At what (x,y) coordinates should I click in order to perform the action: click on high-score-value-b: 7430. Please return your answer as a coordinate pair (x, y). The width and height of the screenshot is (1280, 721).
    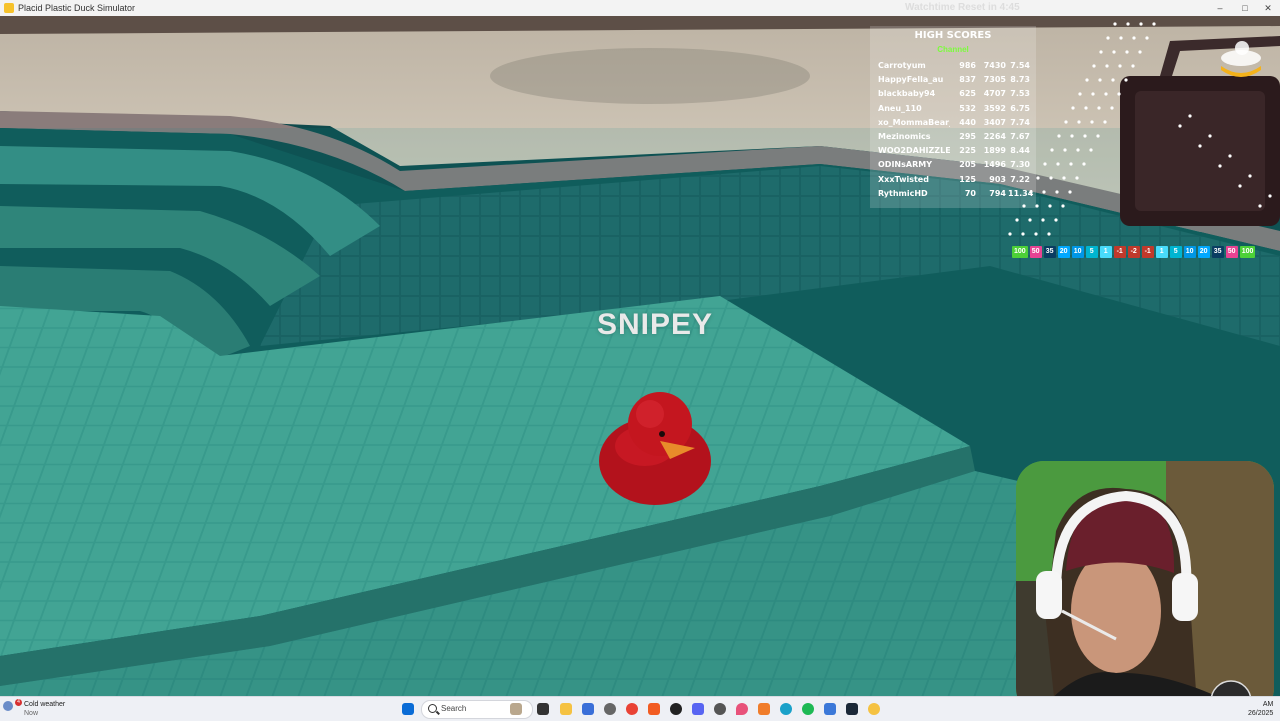
    Looking at the image, I should click on (994, 65).